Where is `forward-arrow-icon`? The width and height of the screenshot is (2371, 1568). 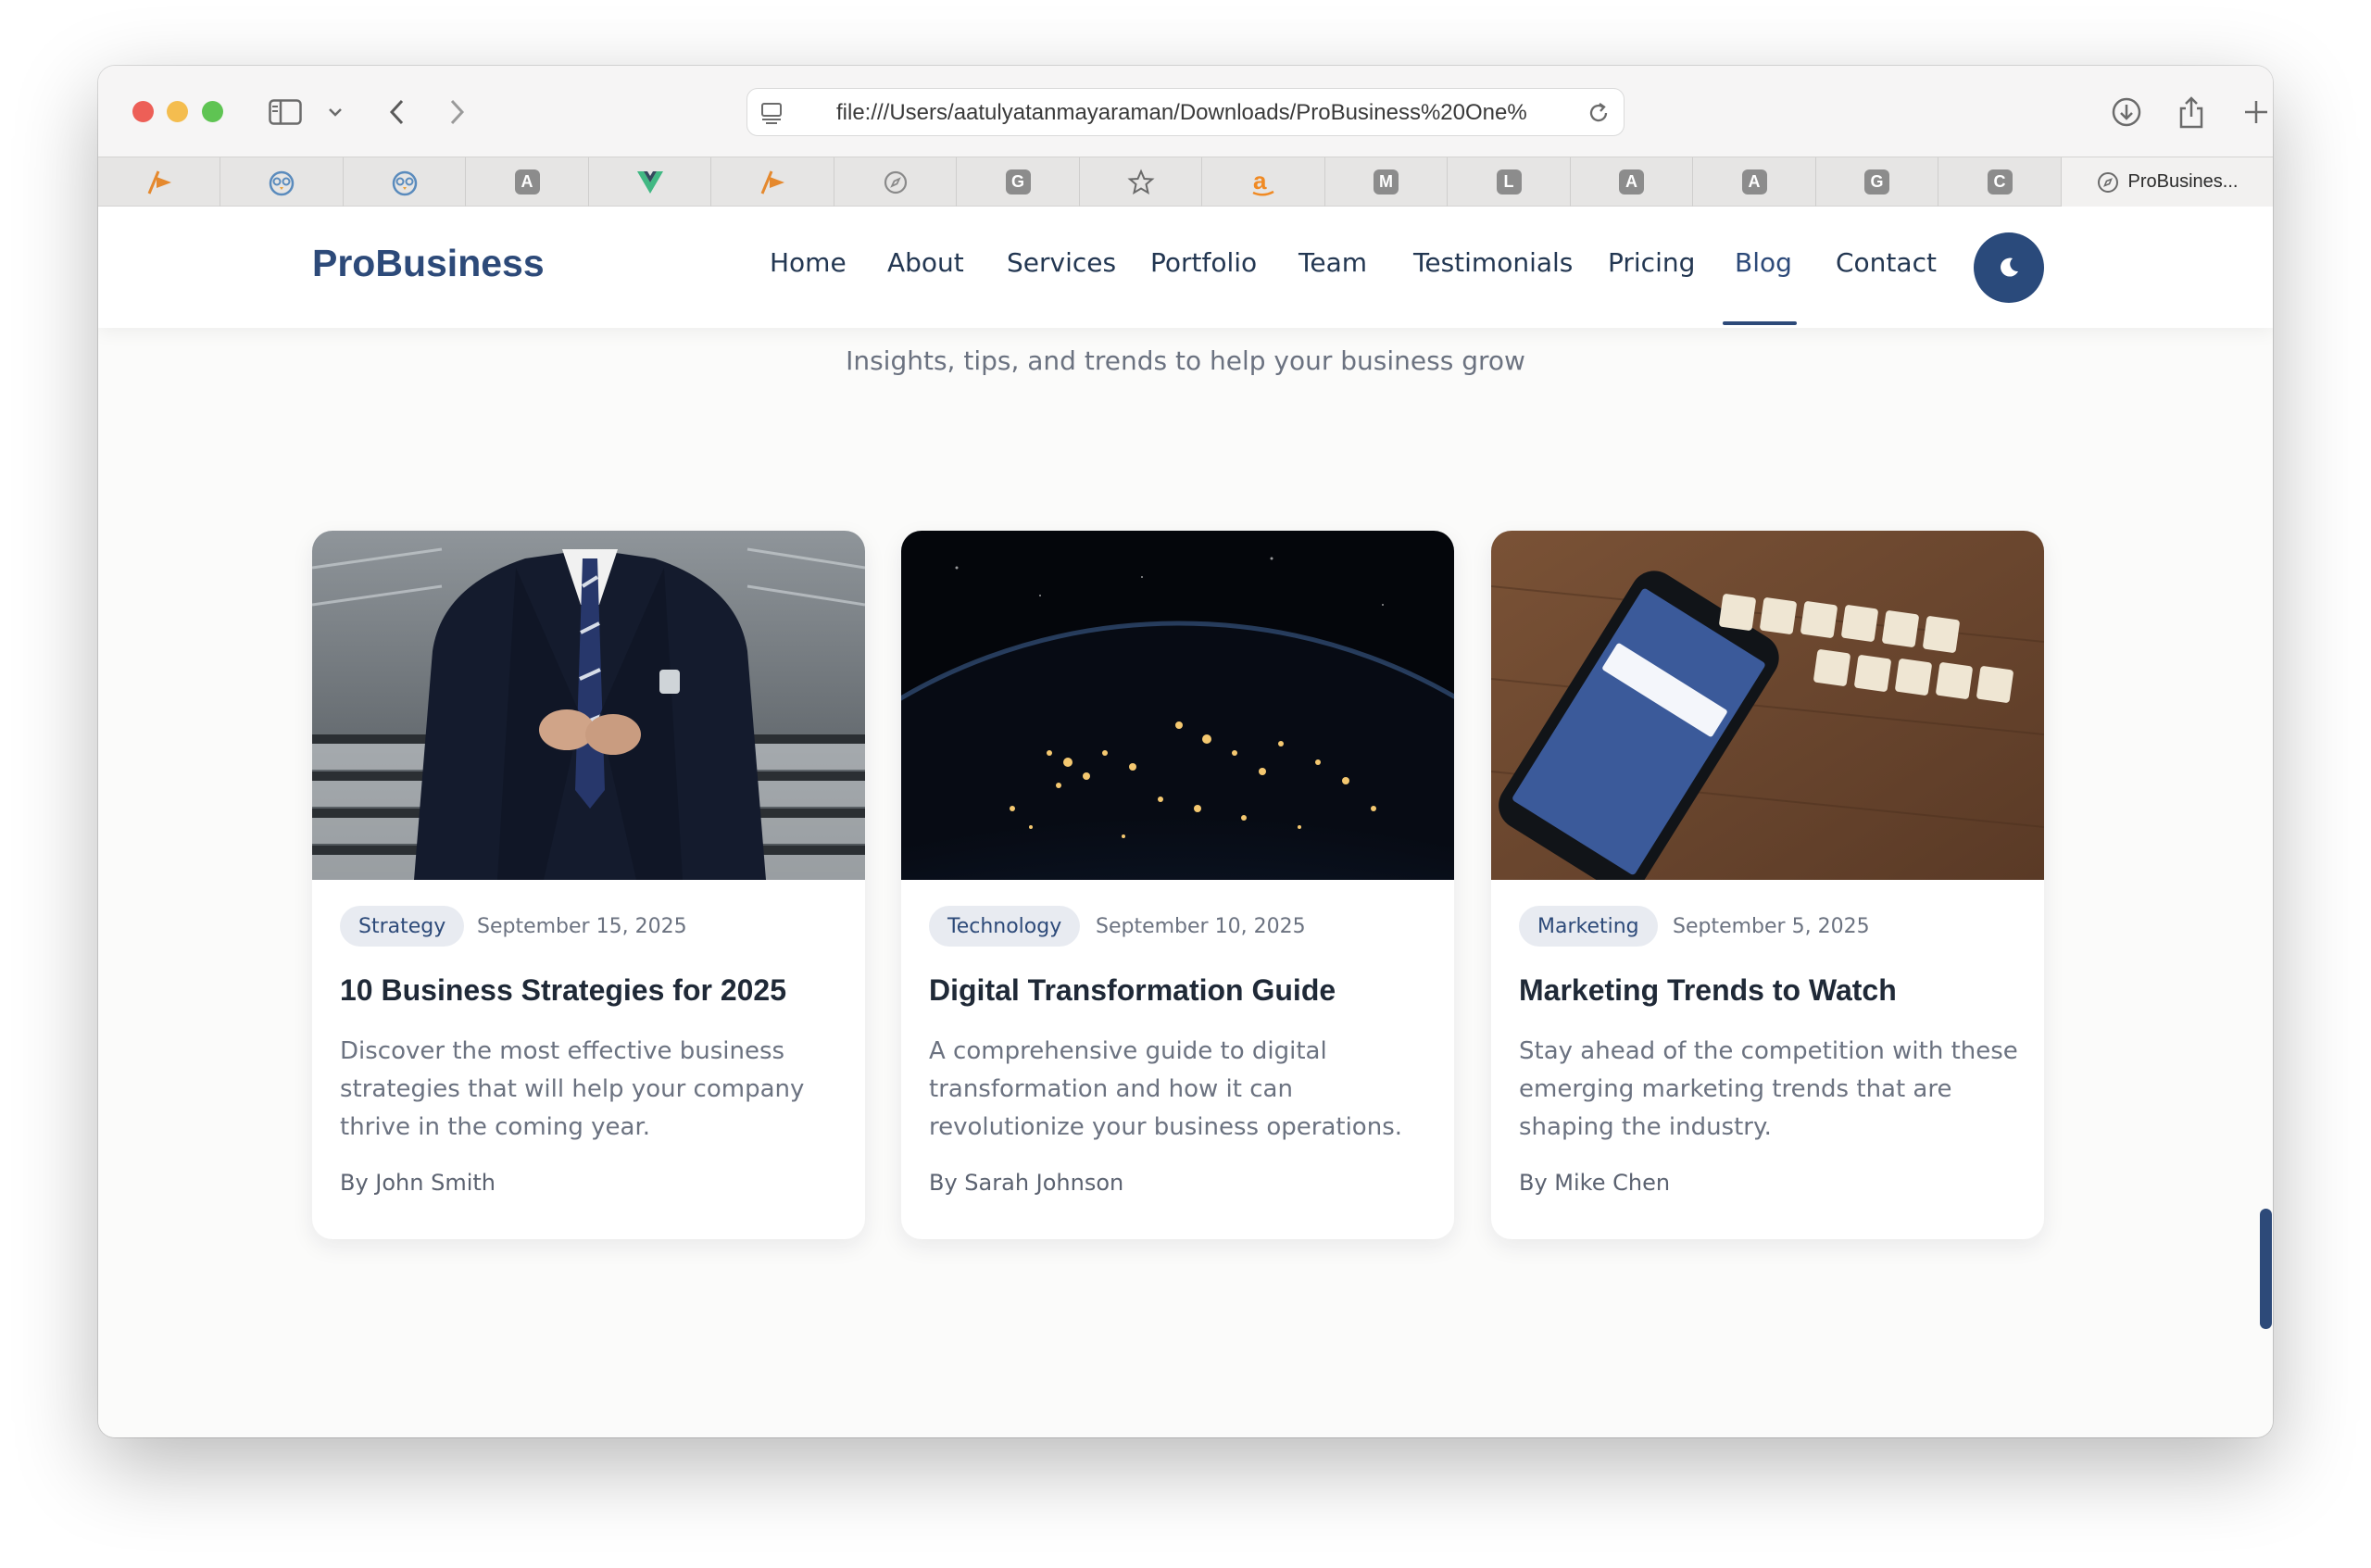 forward-arrow-icon is located at coordinates (457, 113).